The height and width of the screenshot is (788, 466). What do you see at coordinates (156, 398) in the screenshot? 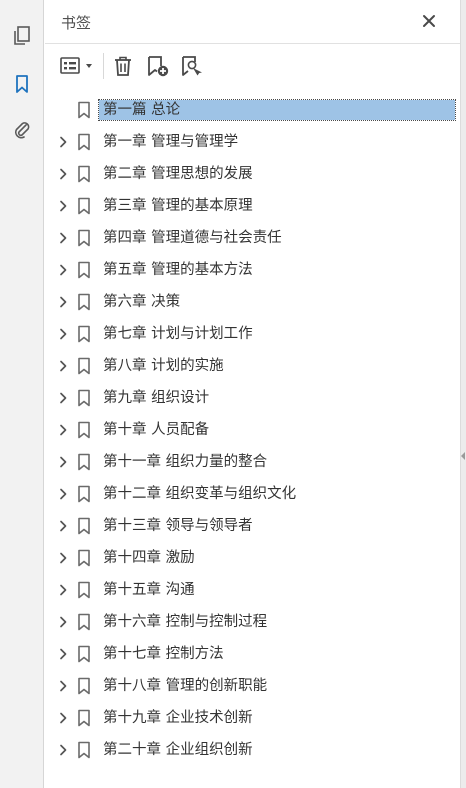
I see `bookmark-label: 第九章 组织设计` at bounding box center [156, 398].